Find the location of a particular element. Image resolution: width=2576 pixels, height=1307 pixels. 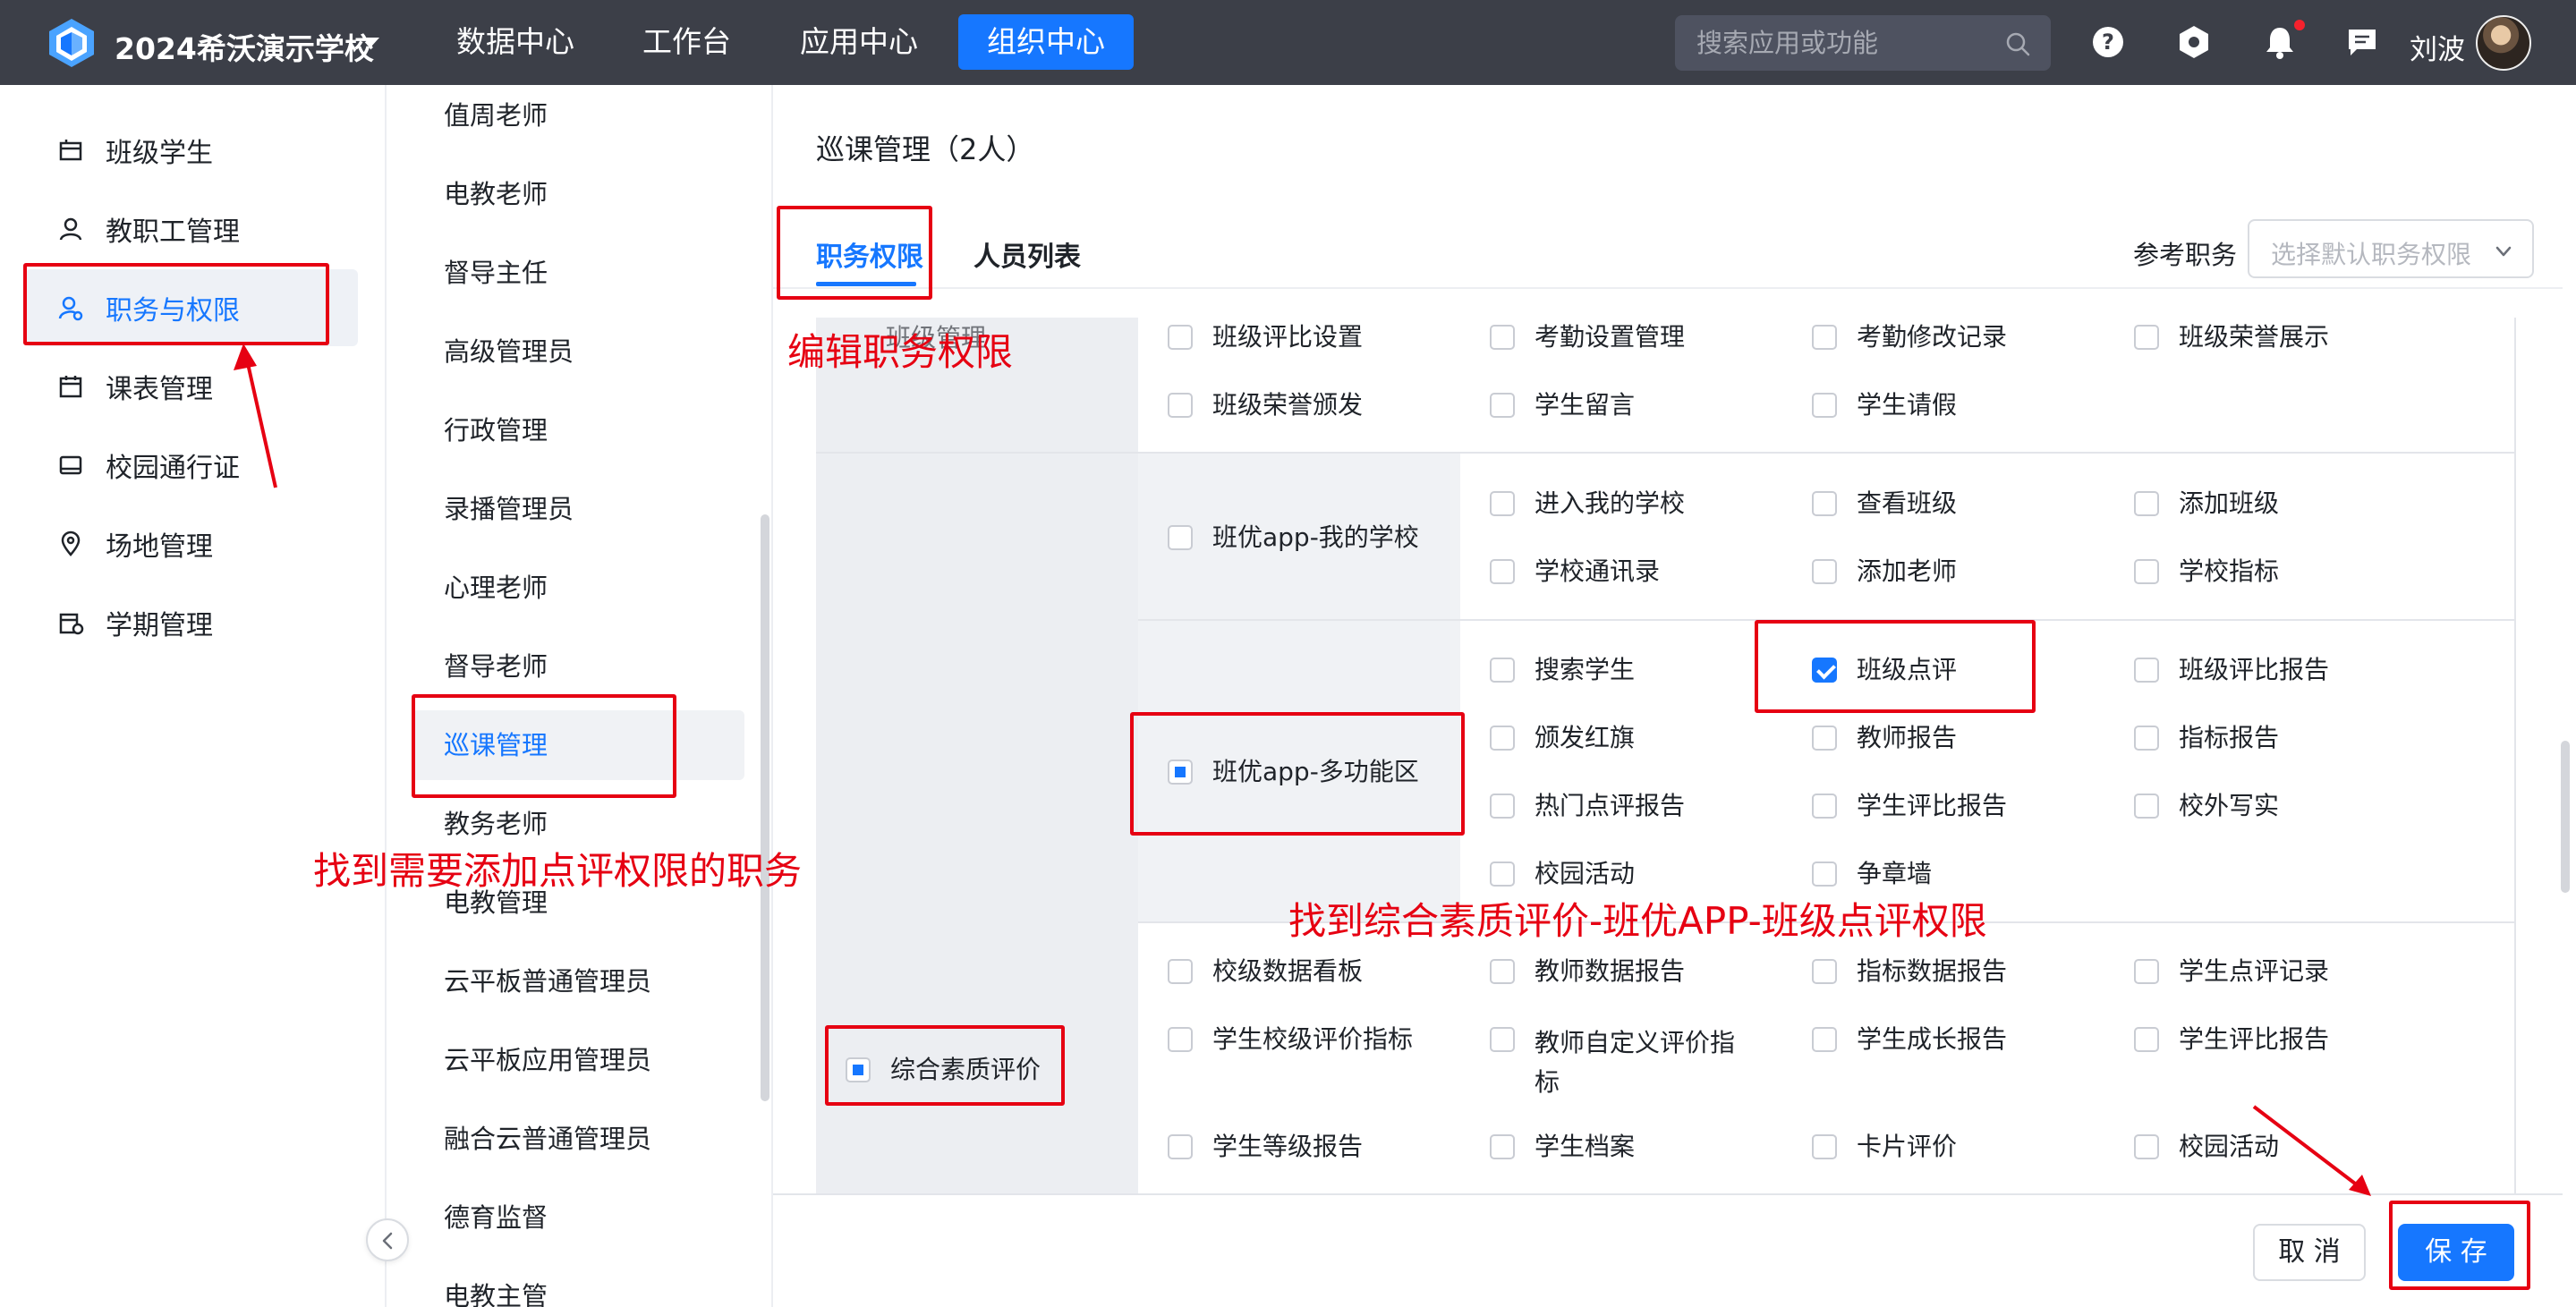

permission-checkbox: 添加班级 is located at coordinates (2206, 504).